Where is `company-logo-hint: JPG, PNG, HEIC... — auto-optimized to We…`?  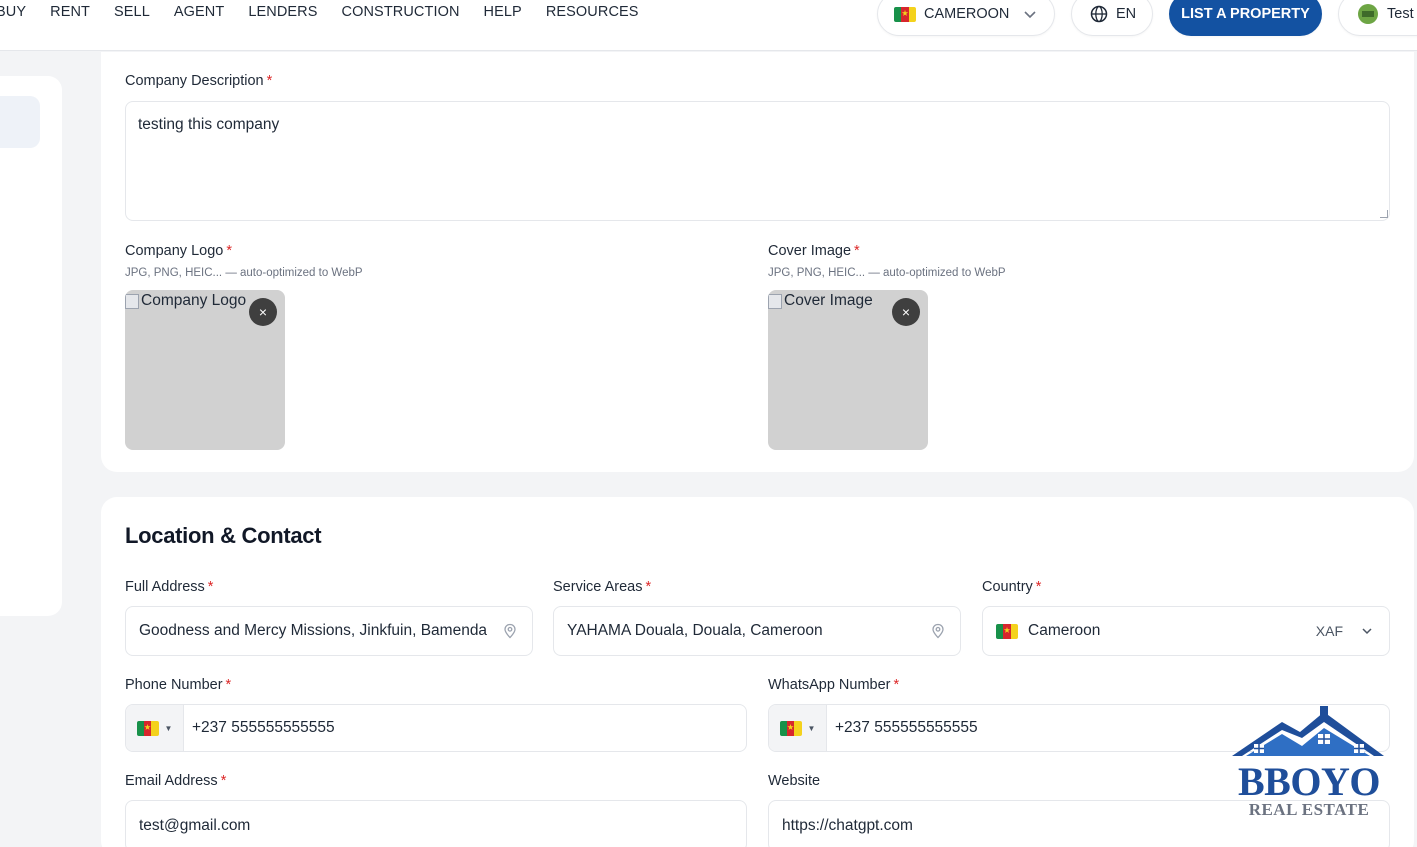
company-logo-hint: JPG, PNG, HEIC... — auto-optimized to We… is located at coordinates (244, 273).